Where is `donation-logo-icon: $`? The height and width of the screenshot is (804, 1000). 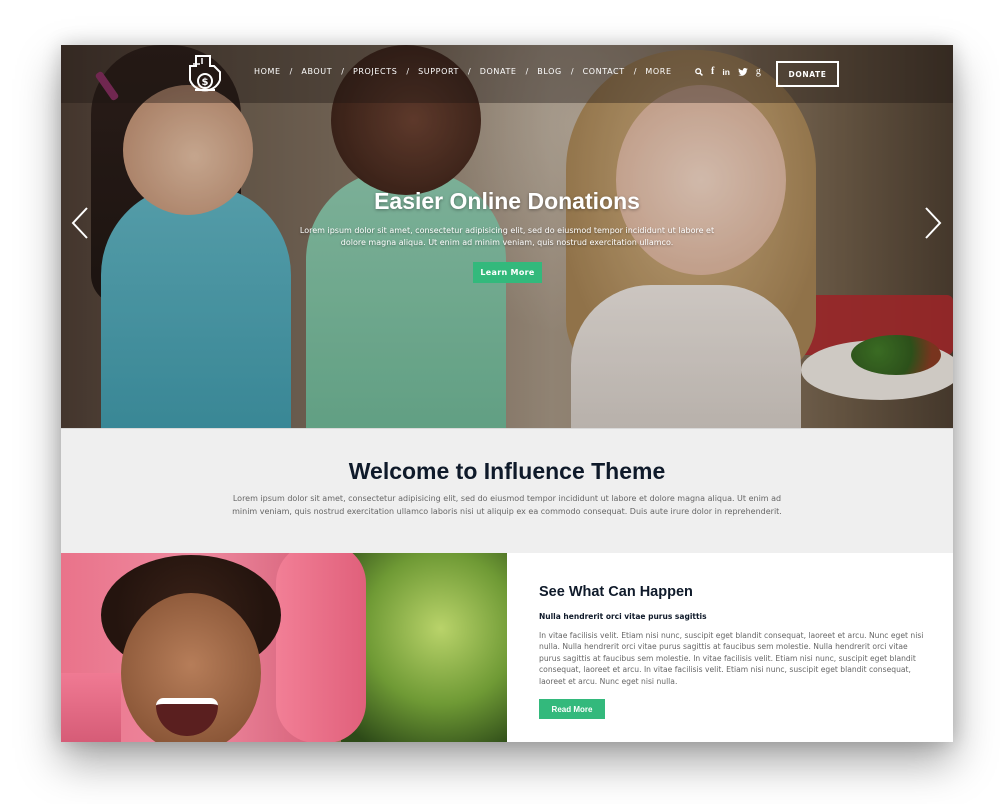 donation-logo-icon: $ is located at coordinates (204, 74).